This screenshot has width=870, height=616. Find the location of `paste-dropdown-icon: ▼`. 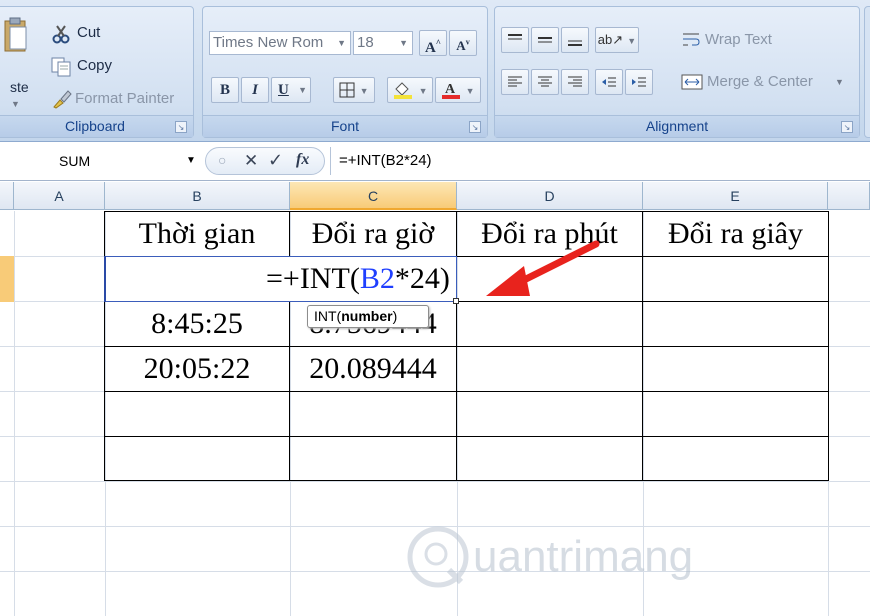

paste-dropdown-icon: ▼ is located at coordinates (15, 104).